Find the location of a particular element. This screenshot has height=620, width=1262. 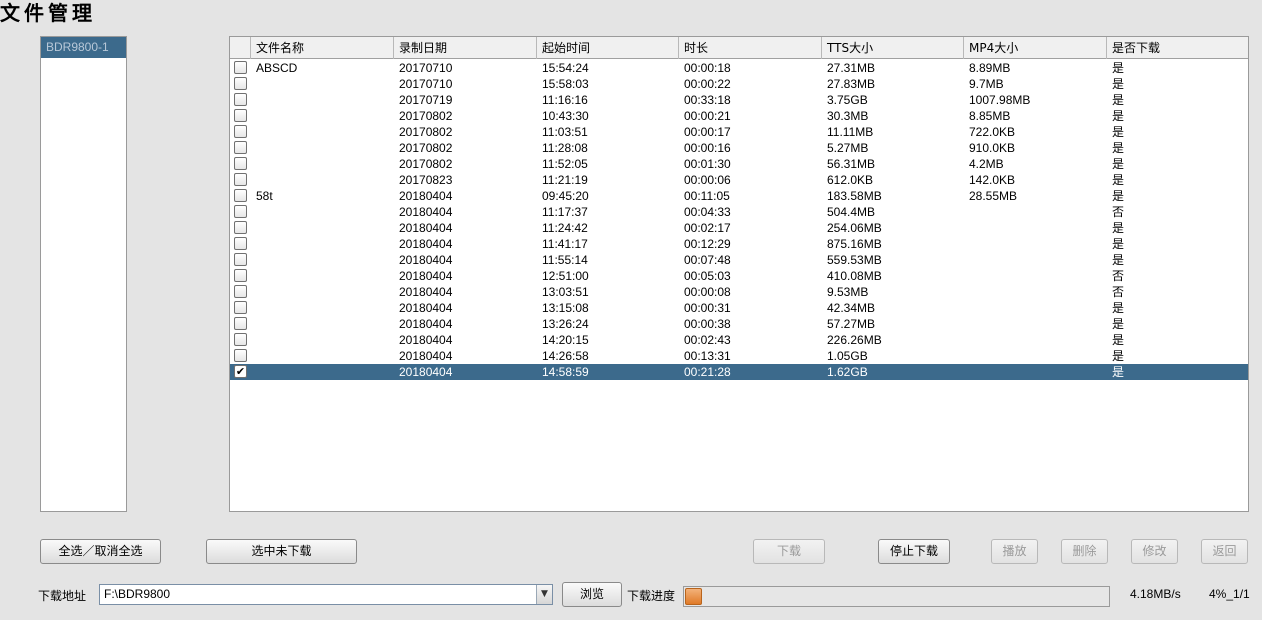

table-row: 20170802 11:52:05 00:01:30 56.31MB 4.2MB 是 is located at coordinates (739, 164).